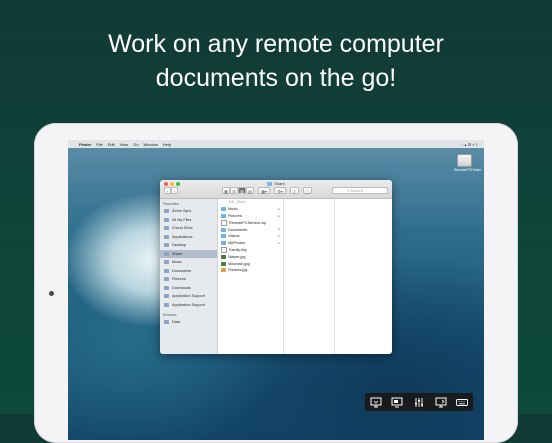  I want to click on empty-column, so click(309, 276).